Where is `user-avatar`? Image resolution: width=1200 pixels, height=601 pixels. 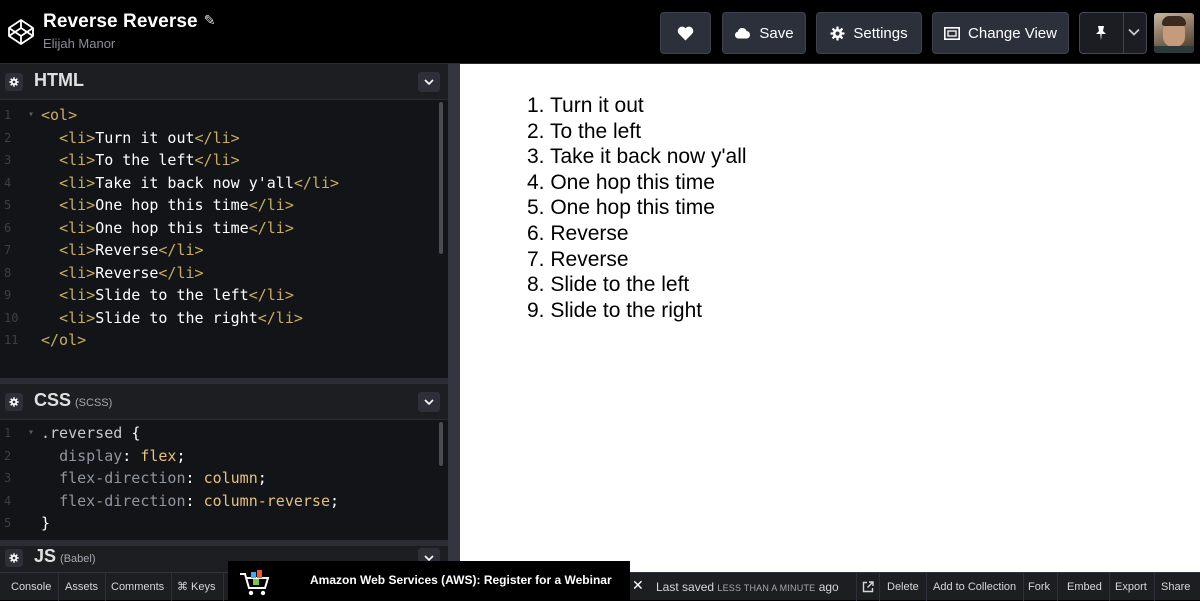 user-avatar is located at coordinates (1174, 33).